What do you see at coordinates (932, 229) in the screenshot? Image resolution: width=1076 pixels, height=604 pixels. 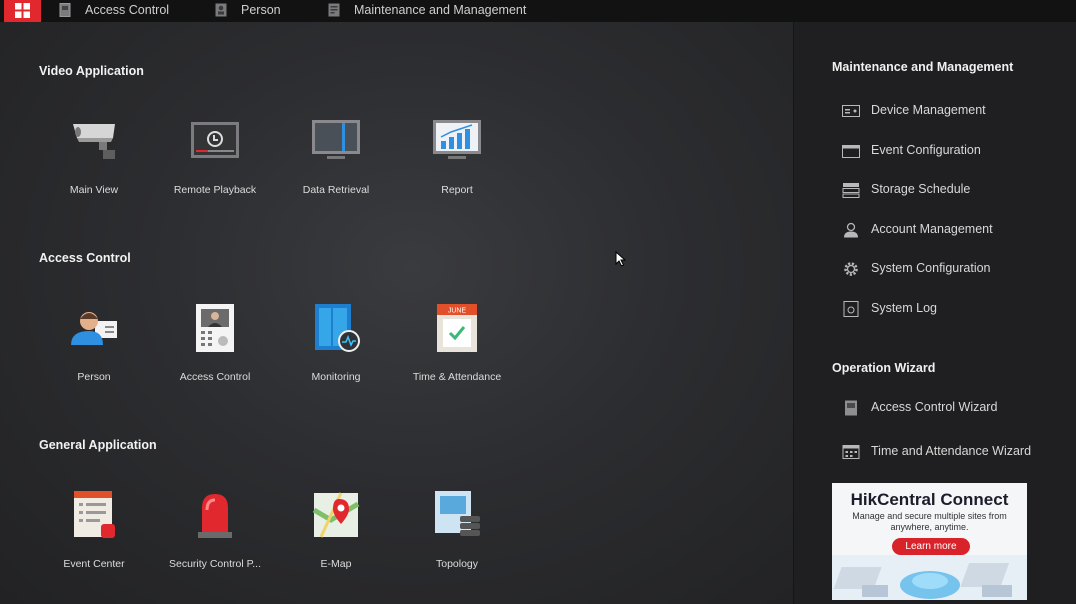 I see `sidebar-item-label: Account Management` at bounding box center [932, 229].